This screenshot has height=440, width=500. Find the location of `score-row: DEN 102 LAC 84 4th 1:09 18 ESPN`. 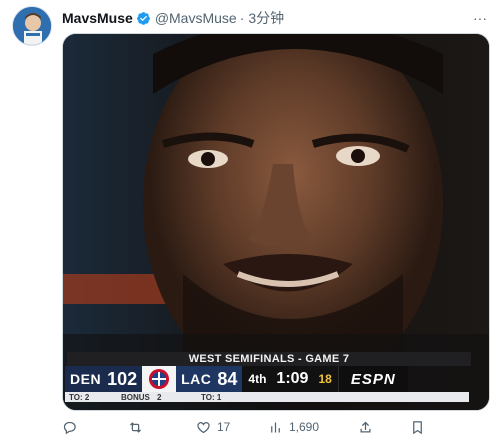

score-row: DEN 102 LAC 84 4th 1:09 18 ESPN is located at coordinates (236, 379).